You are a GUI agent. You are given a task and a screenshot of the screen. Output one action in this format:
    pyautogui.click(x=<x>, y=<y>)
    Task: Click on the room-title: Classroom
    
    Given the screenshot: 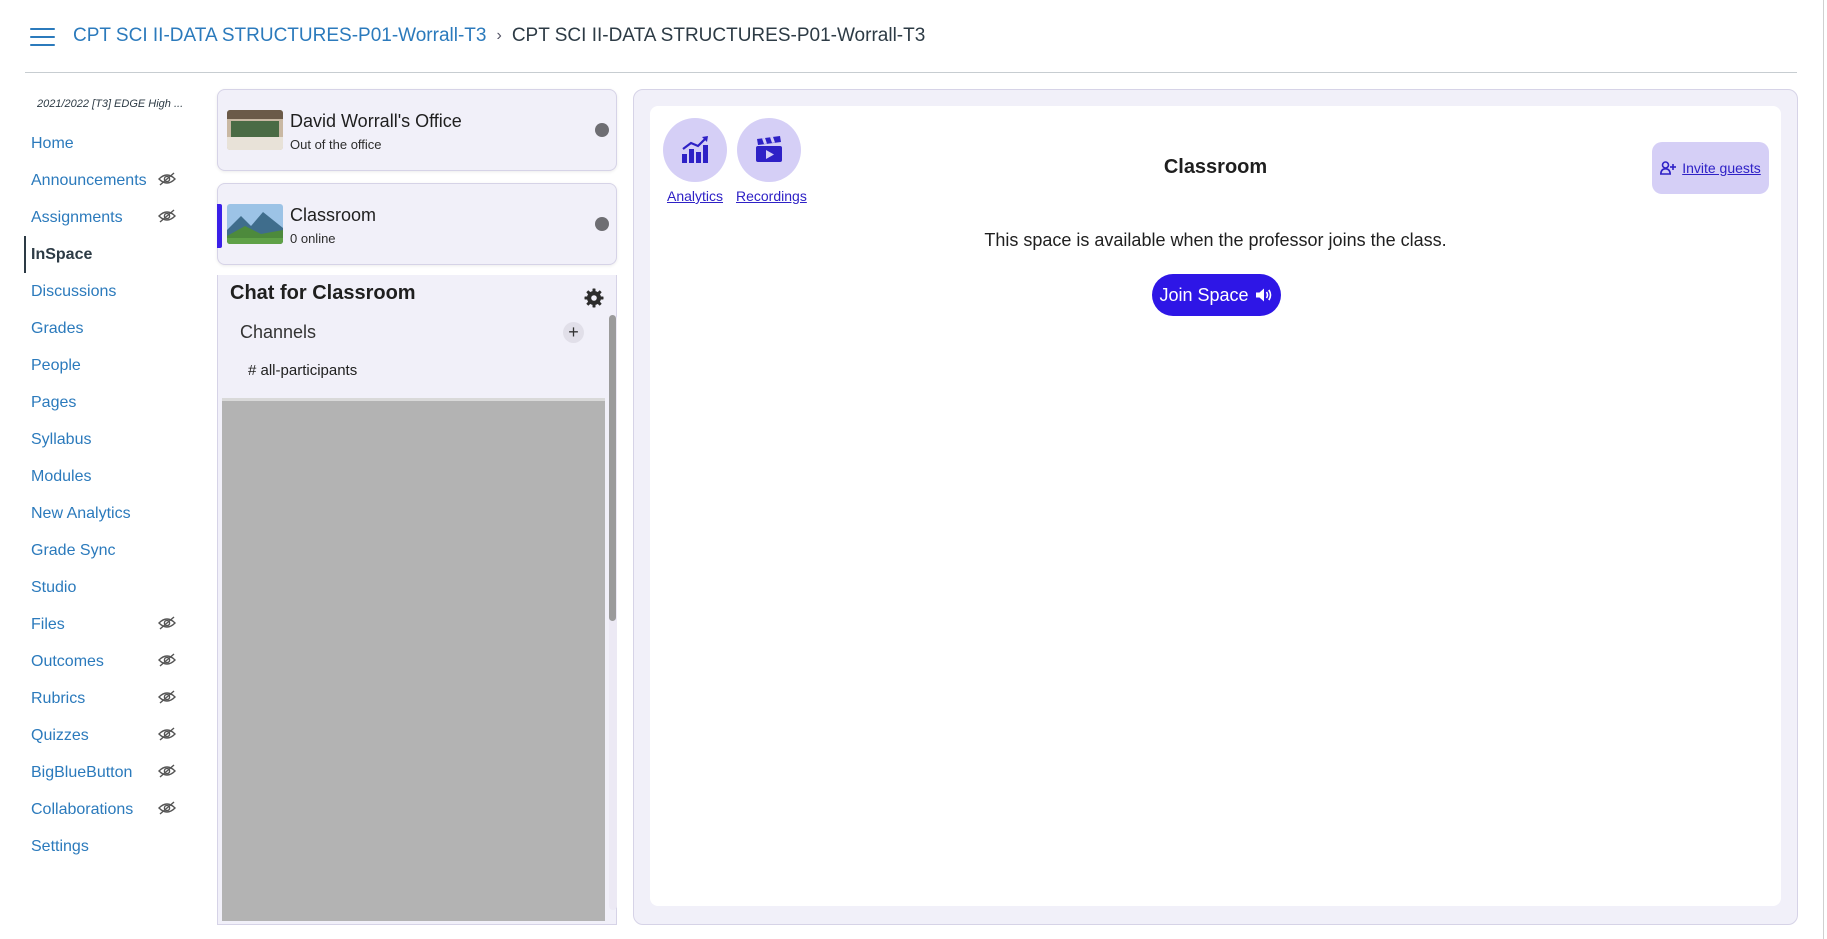 What is the action you would take?
    pyautogui.click(x=1215, y=167)
    